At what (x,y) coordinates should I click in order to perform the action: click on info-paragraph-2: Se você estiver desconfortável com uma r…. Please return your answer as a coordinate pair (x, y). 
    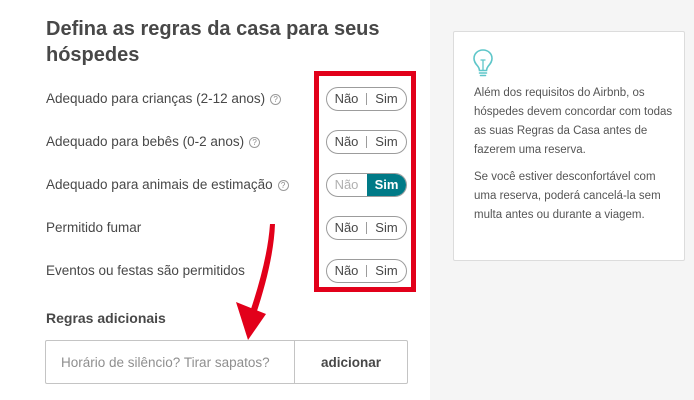
    Looking at the image, I should click on (567, 196).